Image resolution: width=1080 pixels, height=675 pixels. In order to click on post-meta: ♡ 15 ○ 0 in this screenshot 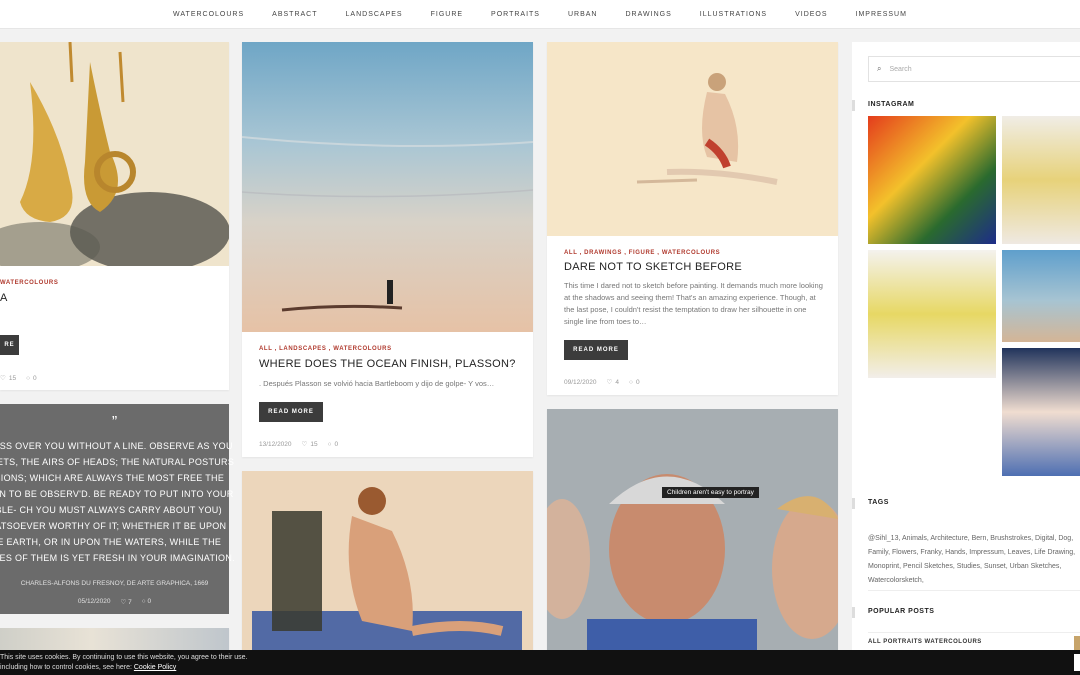, I will do `click(18, 378)`.